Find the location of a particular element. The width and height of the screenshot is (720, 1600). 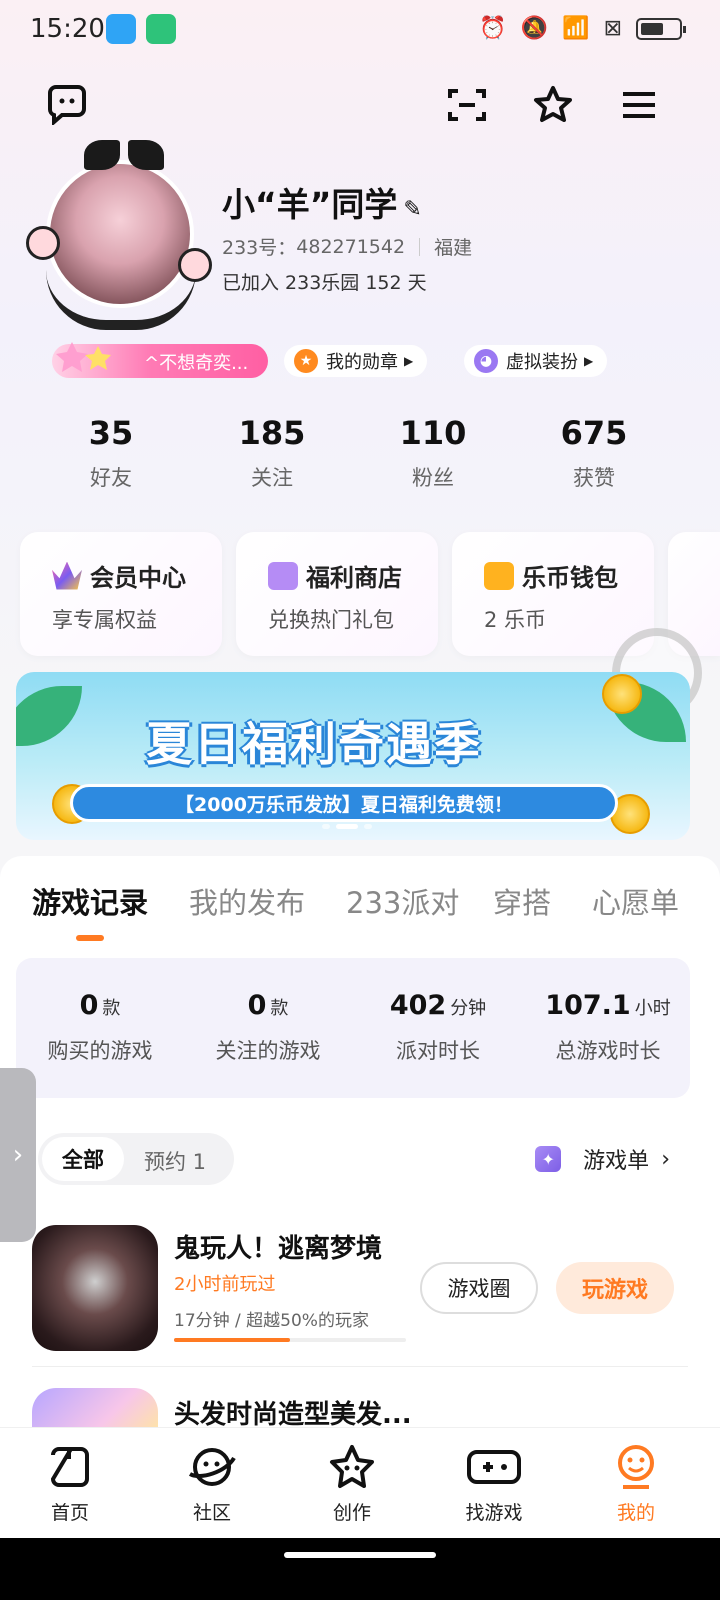

filter-all: 全部 is located at coordinates (83, 1159).